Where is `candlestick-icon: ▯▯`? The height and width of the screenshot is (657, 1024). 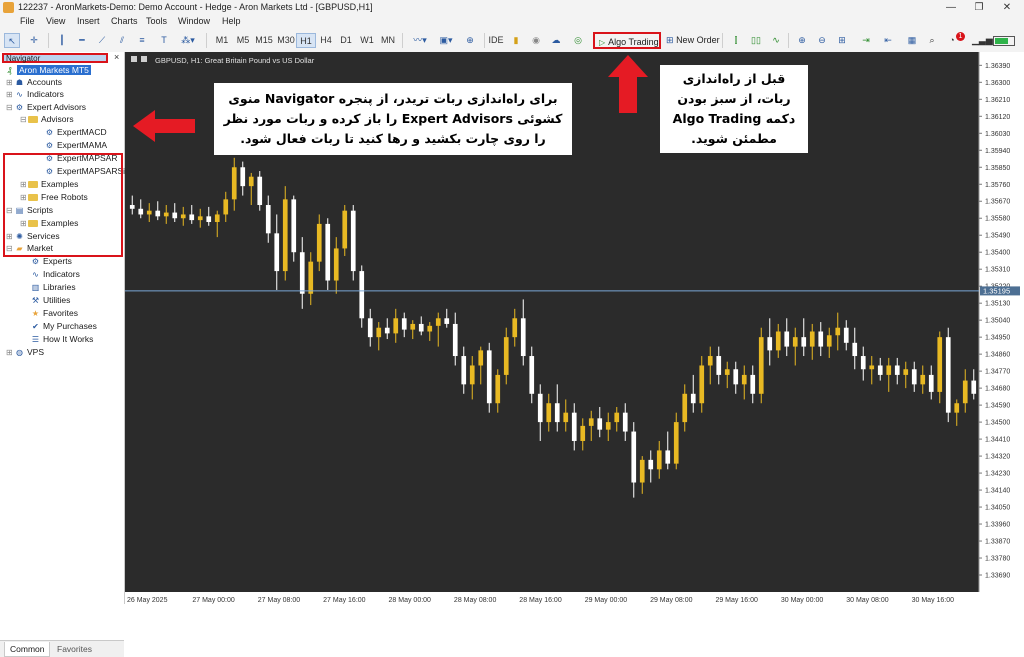 candlestick-icon: ▯▯ is located at coordinates (756, 40).